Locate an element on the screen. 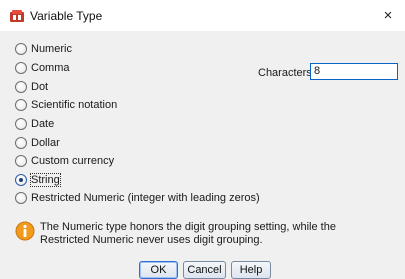 Image resolution: width=405 pixels, height=279 pixels. radio-scientific-notation: Scientific notation is located at coordinates (66, 105).